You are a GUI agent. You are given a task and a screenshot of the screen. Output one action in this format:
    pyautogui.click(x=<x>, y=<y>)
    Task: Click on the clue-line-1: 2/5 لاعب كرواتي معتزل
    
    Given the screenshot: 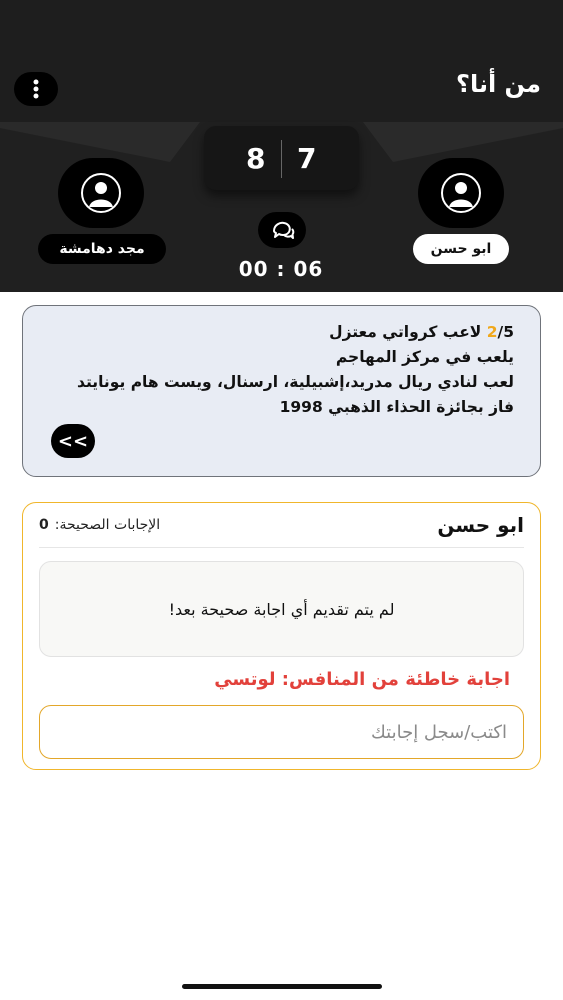 What is the action you would take?
    pyautogui.click(x=295, y=332)
    